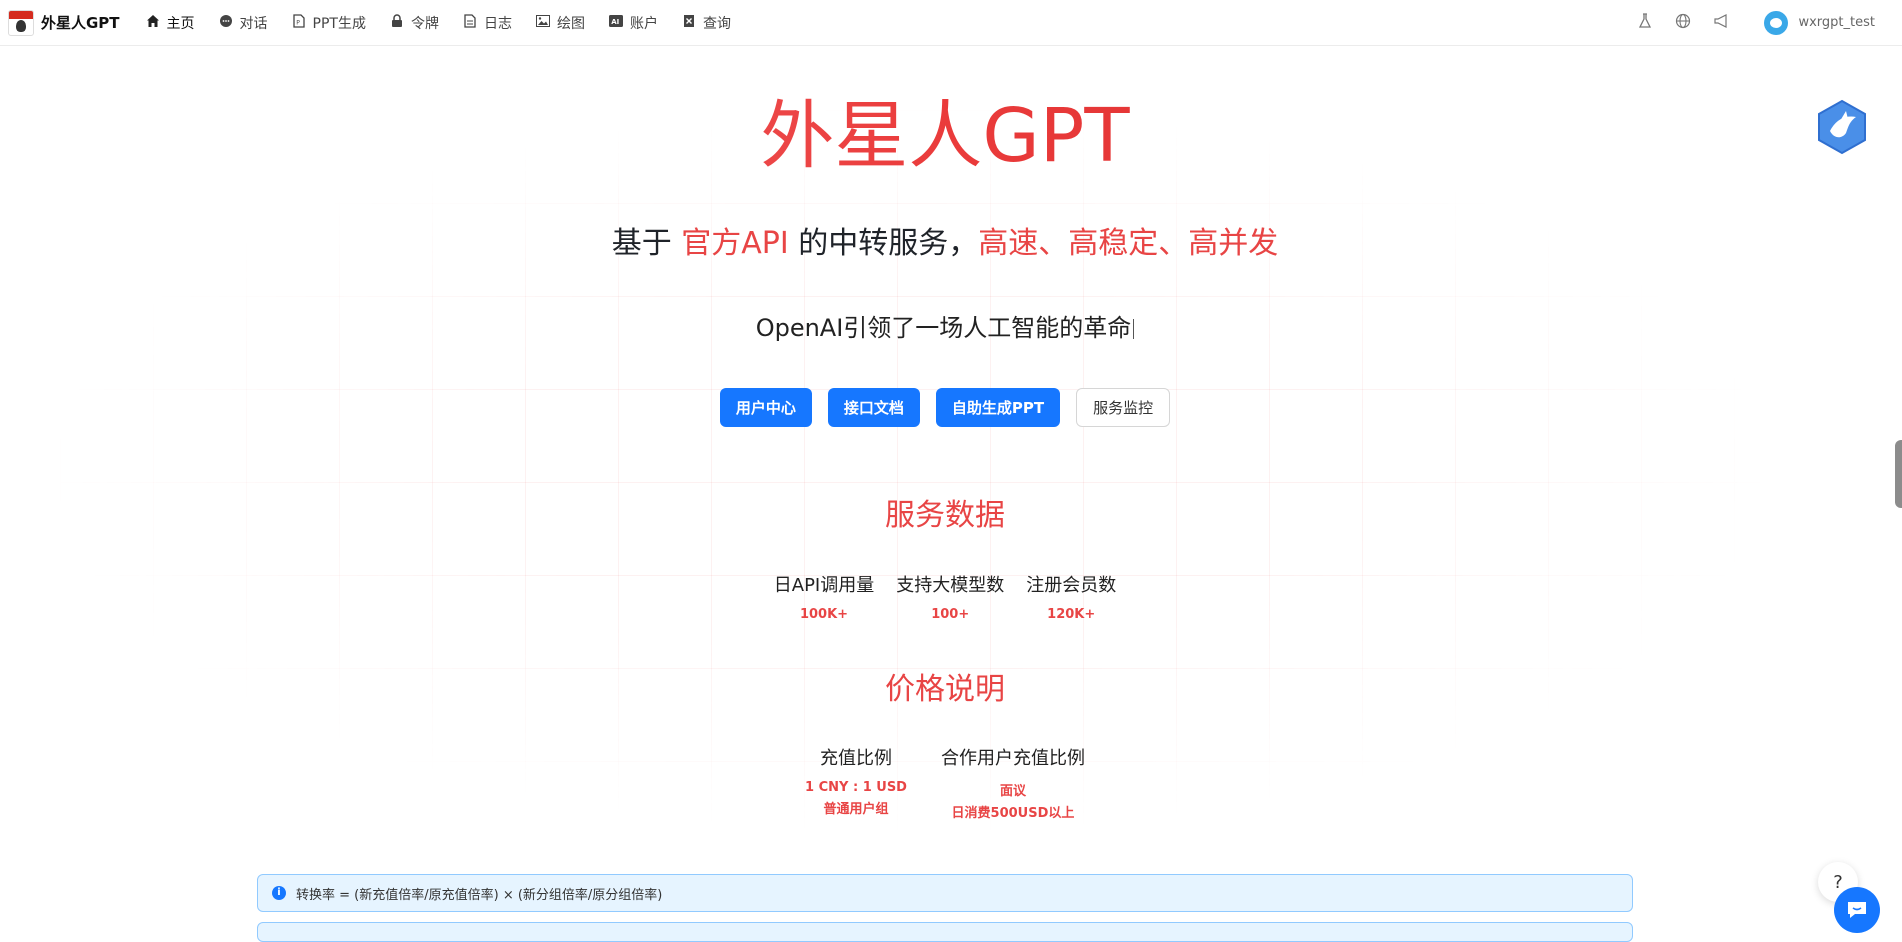 This screenshot has height=942, width=1902. Describe the element at coordinates (226, 23) in the screenshot. I see `chat-icon` at that location.